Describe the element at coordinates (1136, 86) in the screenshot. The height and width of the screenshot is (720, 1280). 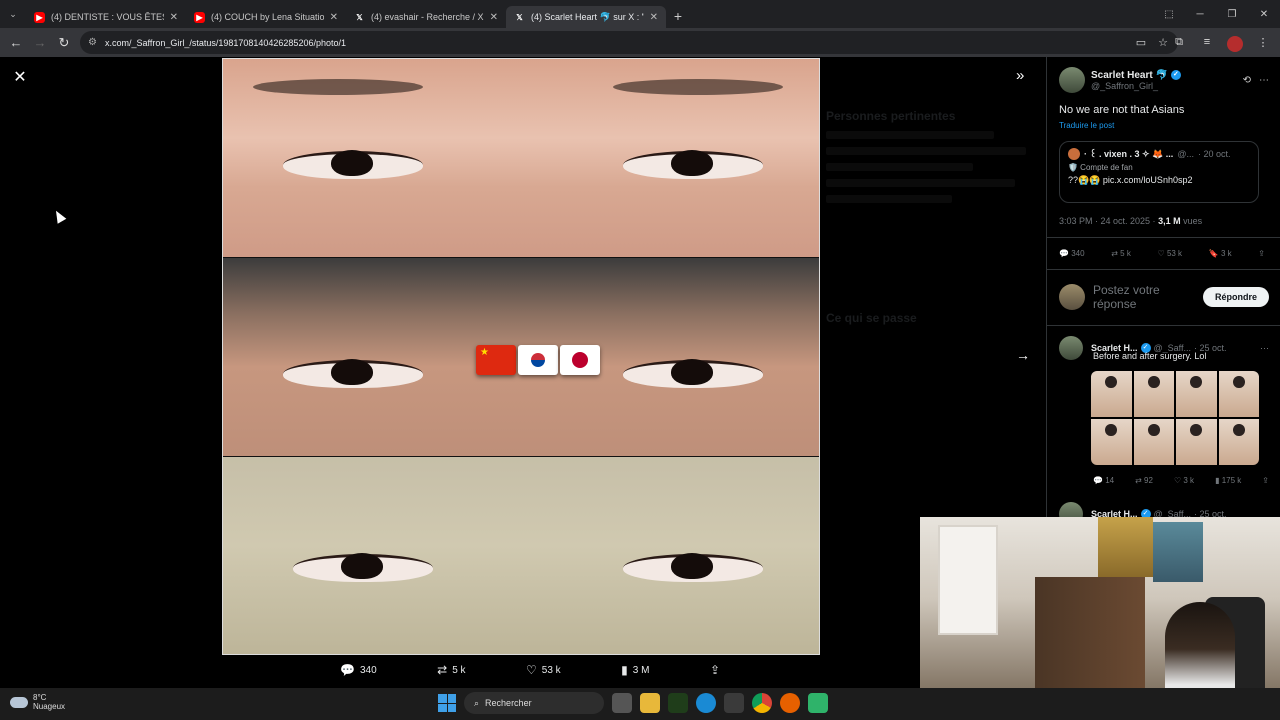
I see `author-handle: @_Saffron_Girl_` at that location.